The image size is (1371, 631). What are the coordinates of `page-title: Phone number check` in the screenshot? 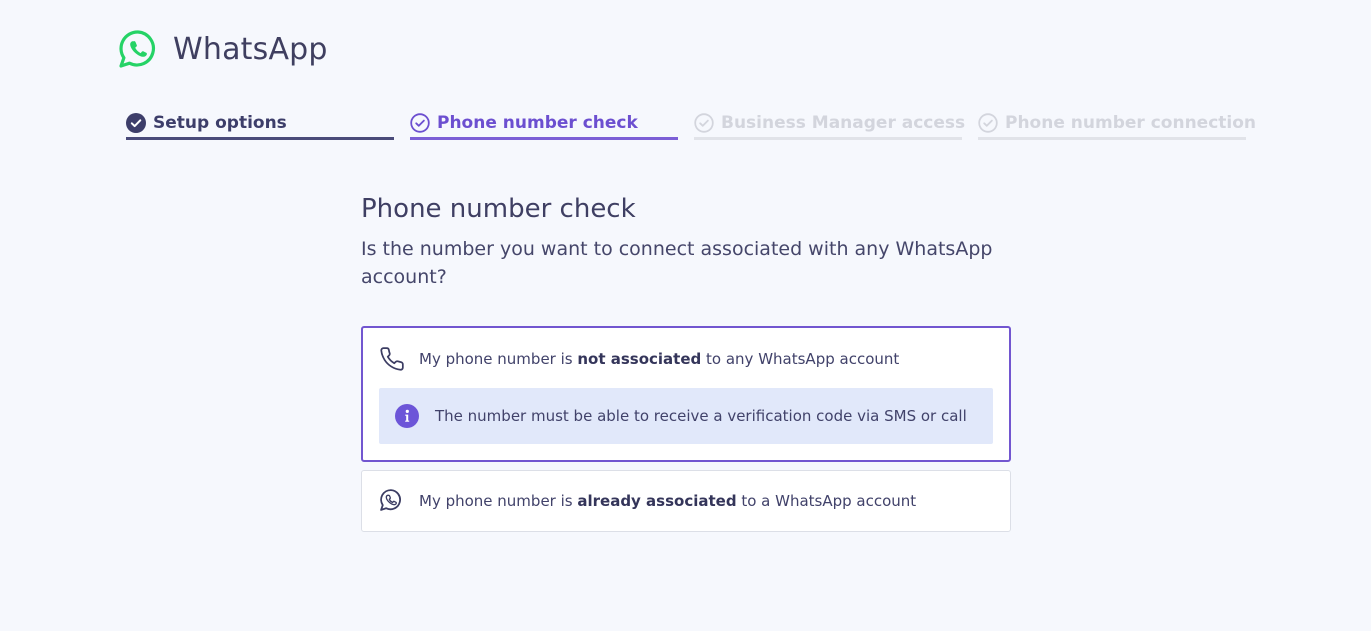 It's located at (498, 209).